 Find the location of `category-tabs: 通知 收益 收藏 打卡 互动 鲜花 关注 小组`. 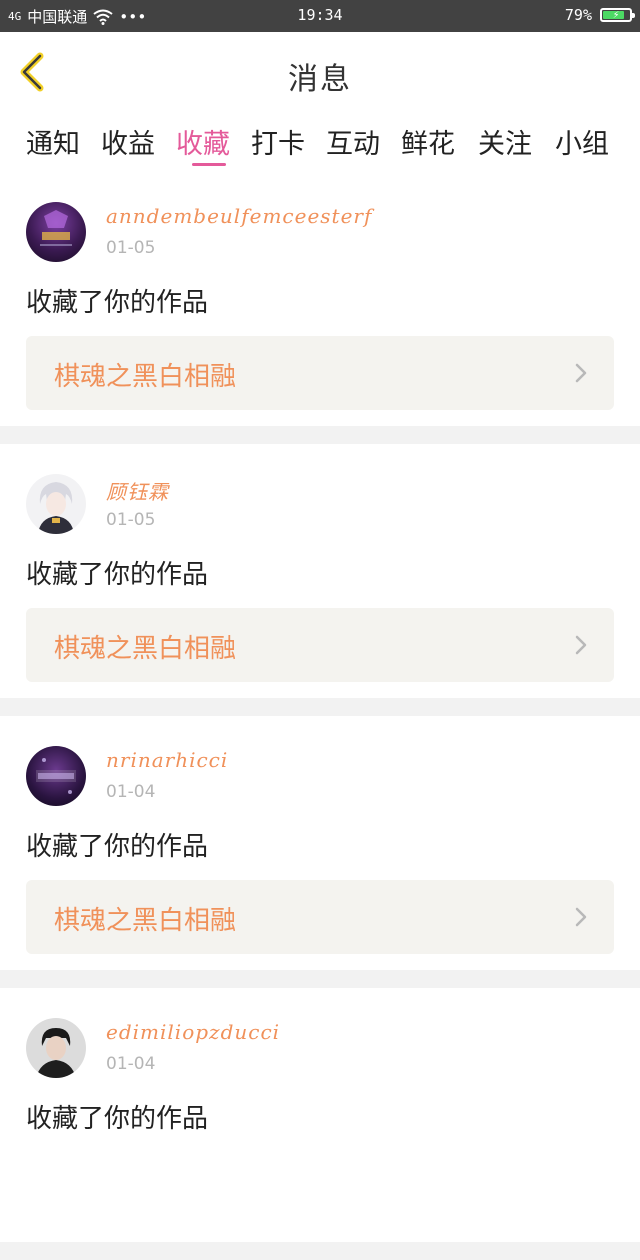

category-tabs: 通知 收益 收藏 打卡 互动 鲜花 关注 小组 is located at coordinates (320, 141).